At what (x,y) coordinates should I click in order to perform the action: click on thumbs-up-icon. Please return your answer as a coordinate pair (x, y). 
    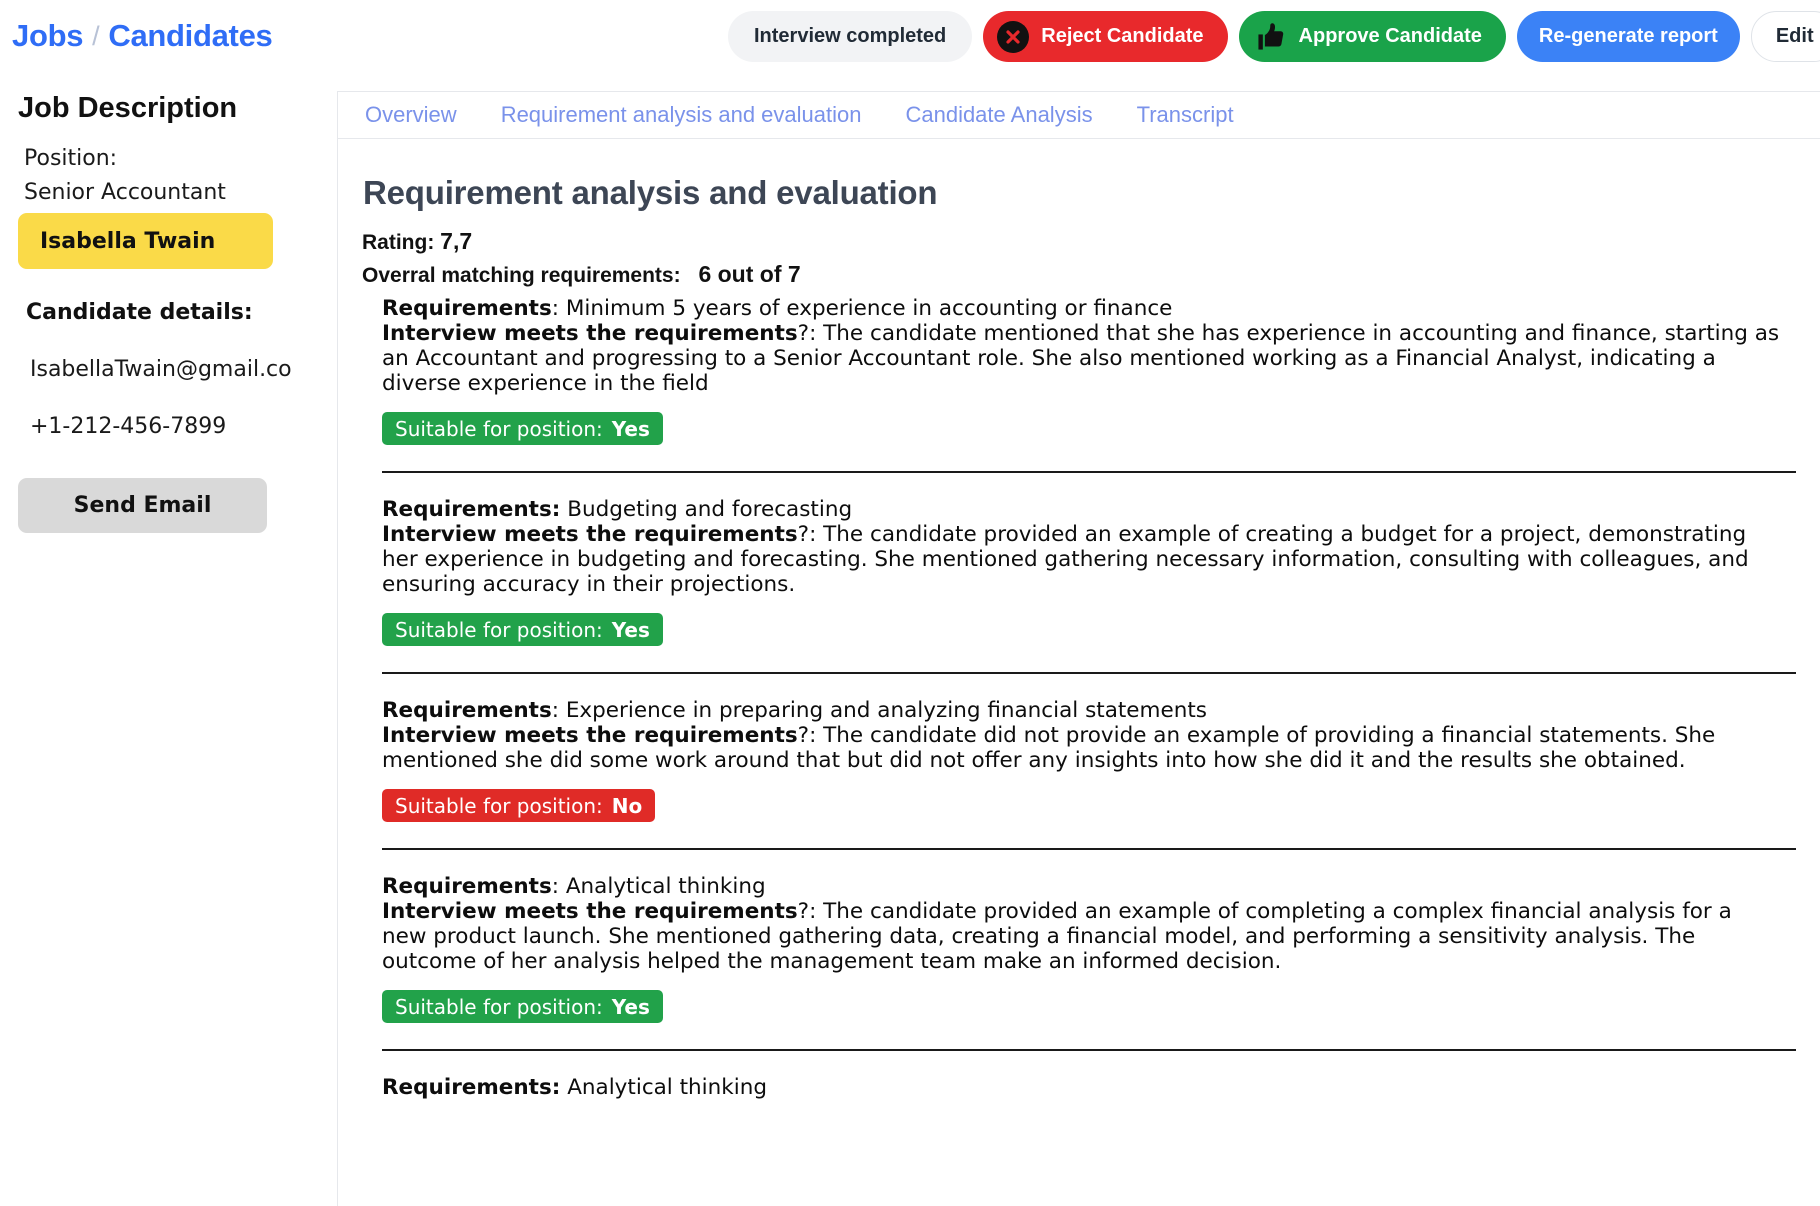
    Looking at the image, I should click on (1271, 36).